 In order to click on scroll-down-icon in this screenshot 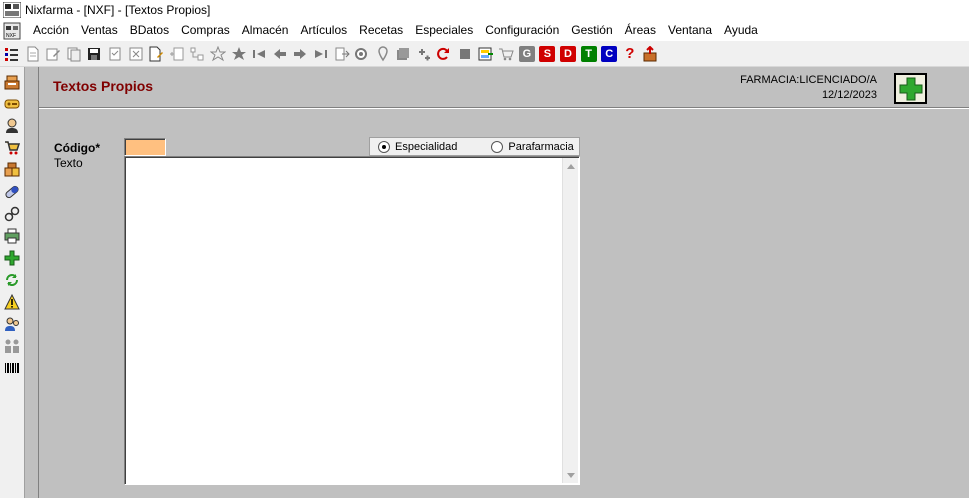, I will do `click(571, 475)`.